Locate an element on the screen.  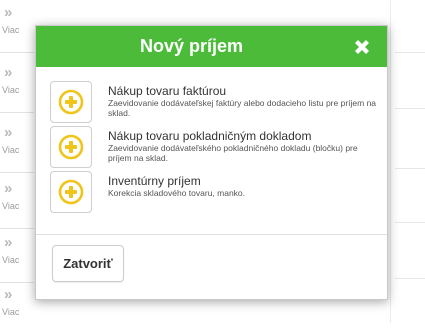
add-cash-receipt-purchase-button is located at coordinates (71, 147).